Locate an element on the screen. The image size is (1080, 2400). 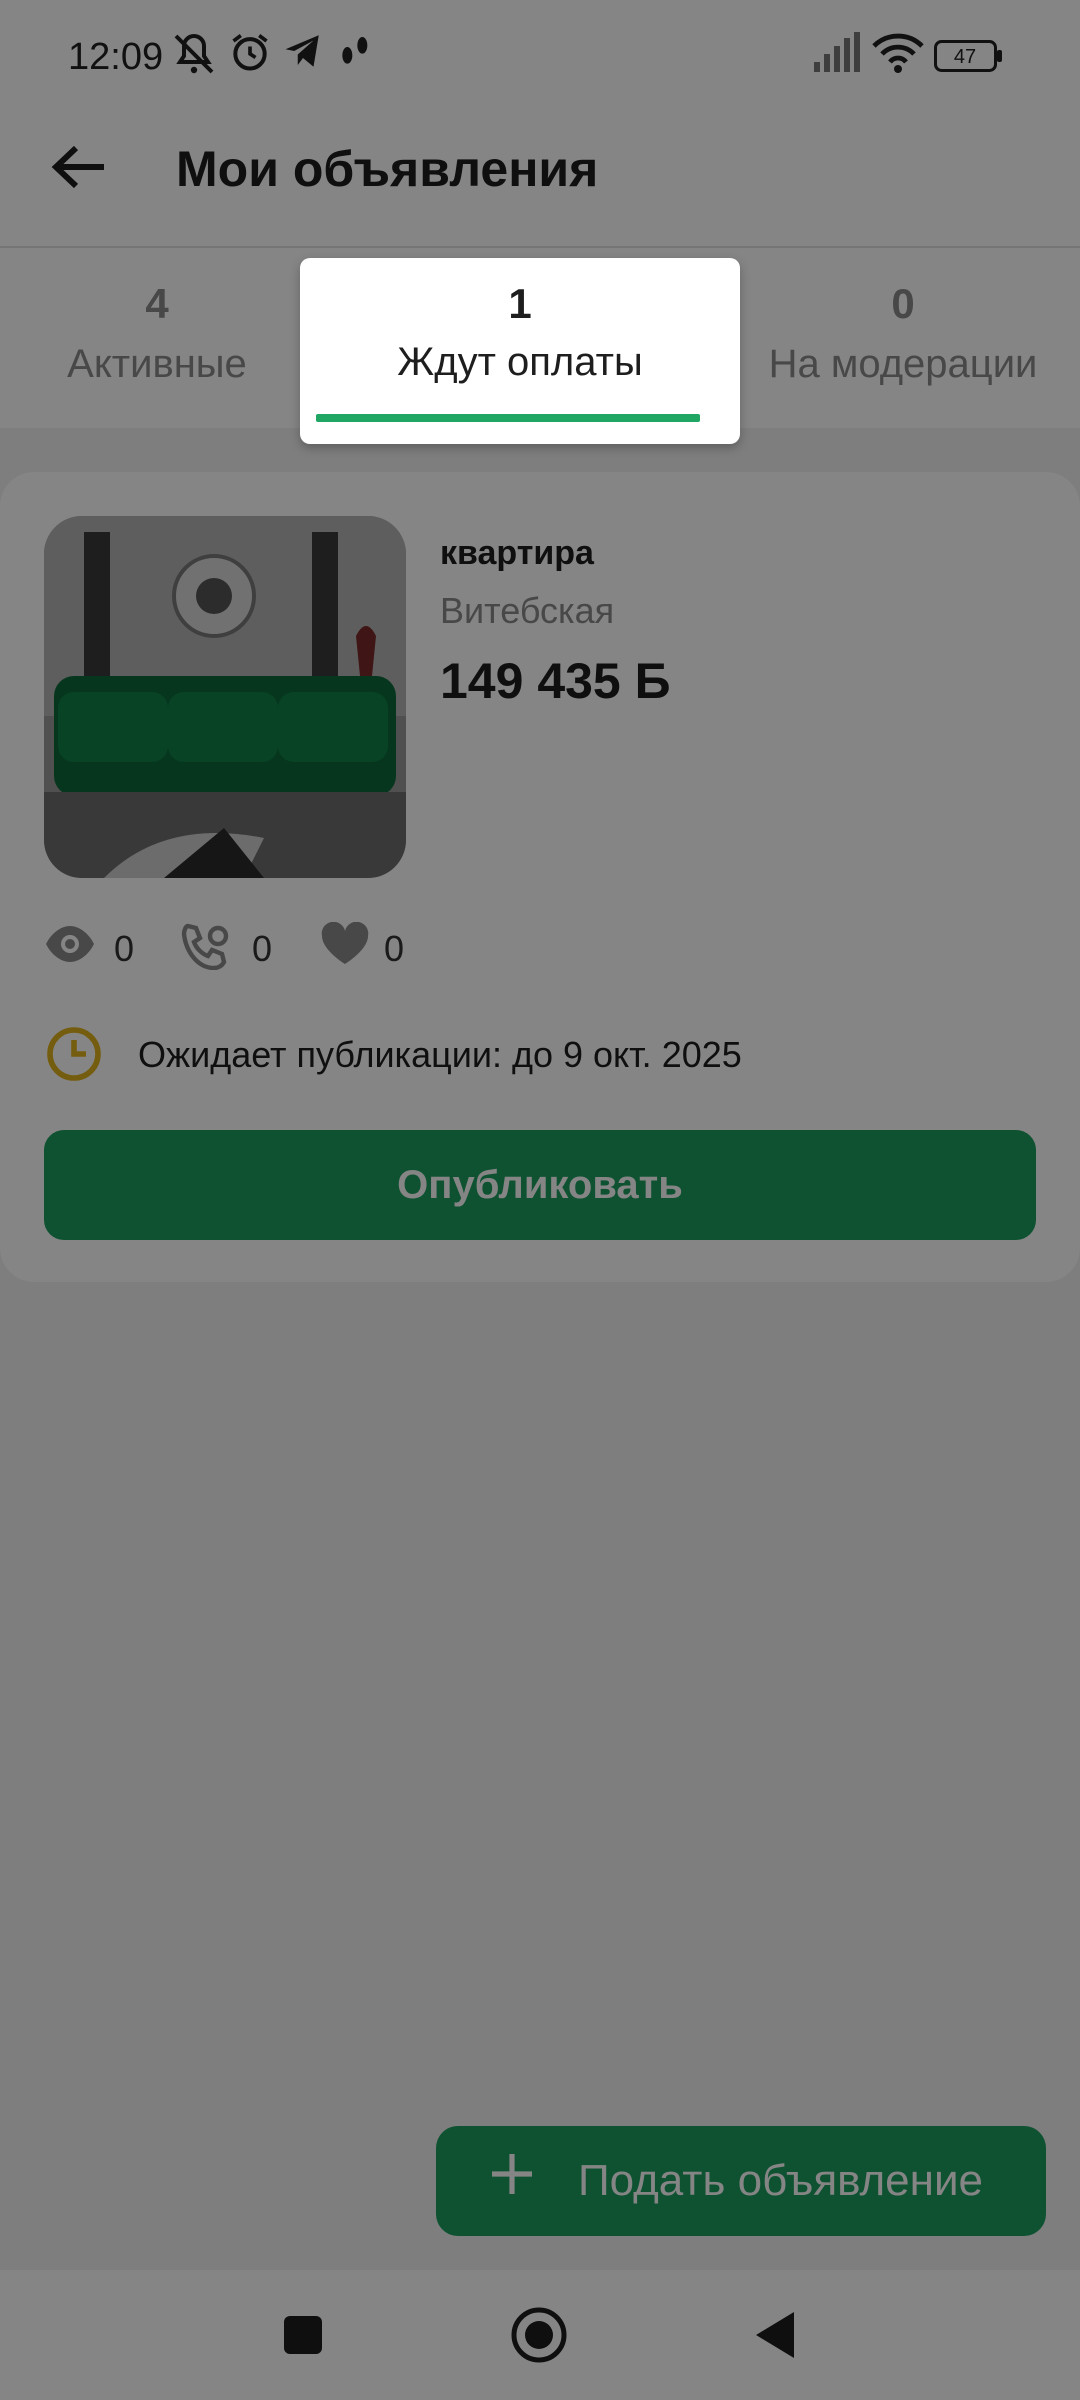
heart-icon is located at coordinates (345, 946).